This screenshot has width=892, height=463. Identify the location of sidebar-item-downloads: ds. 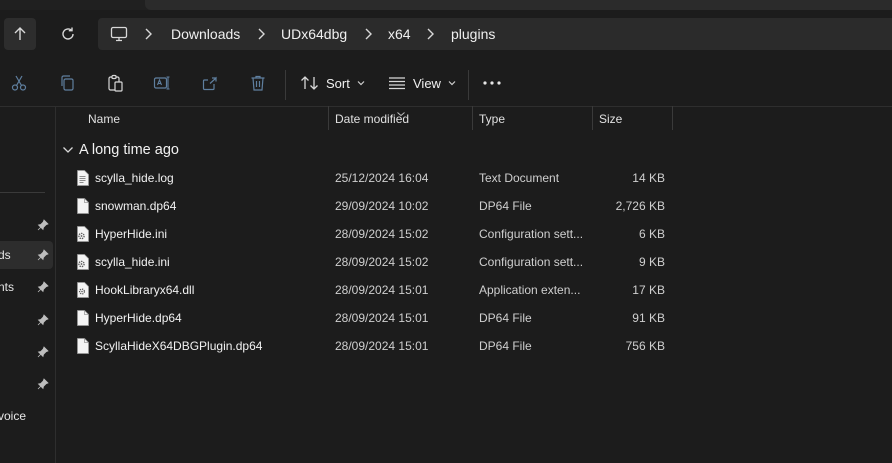
(26, 255).